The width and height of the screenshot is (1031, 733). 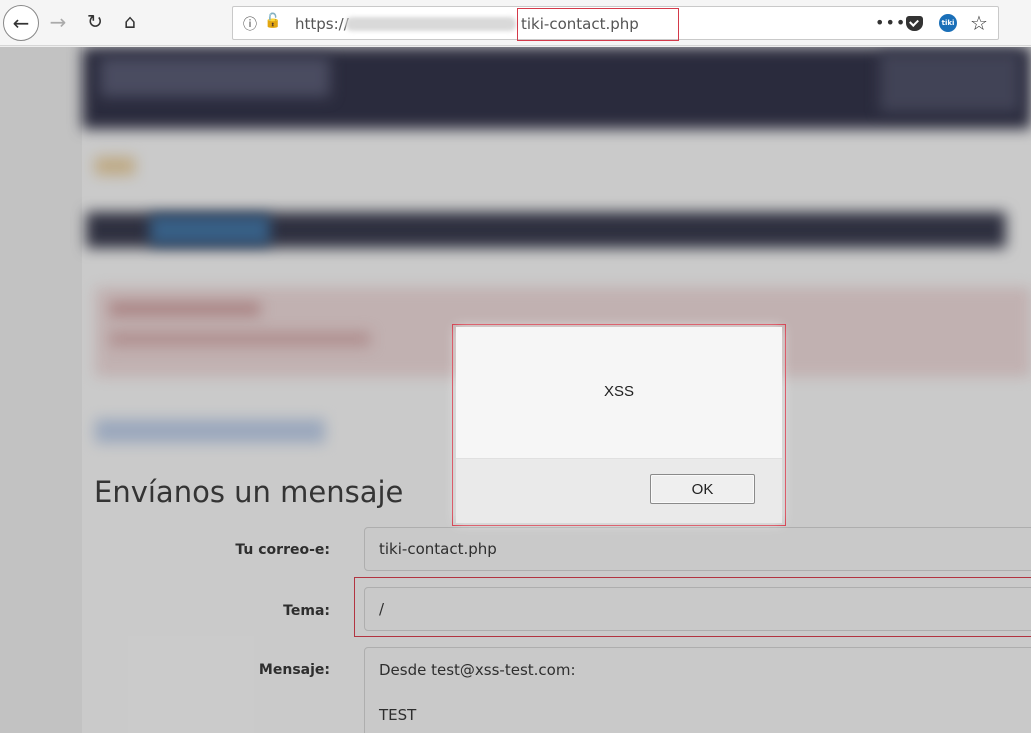 I want to click on url-bar: ⓘ 🔓 https:// tiki-contact.php ••• tiki ☆, so click(x=615, y=23).